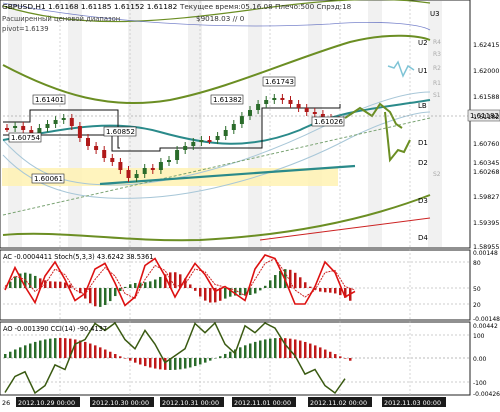 The width and height of the screenshot is (500, 412). Describe the element at coordinates (120, 132) in the screenshot. I see `price-annotation: 1.60852` at that location.